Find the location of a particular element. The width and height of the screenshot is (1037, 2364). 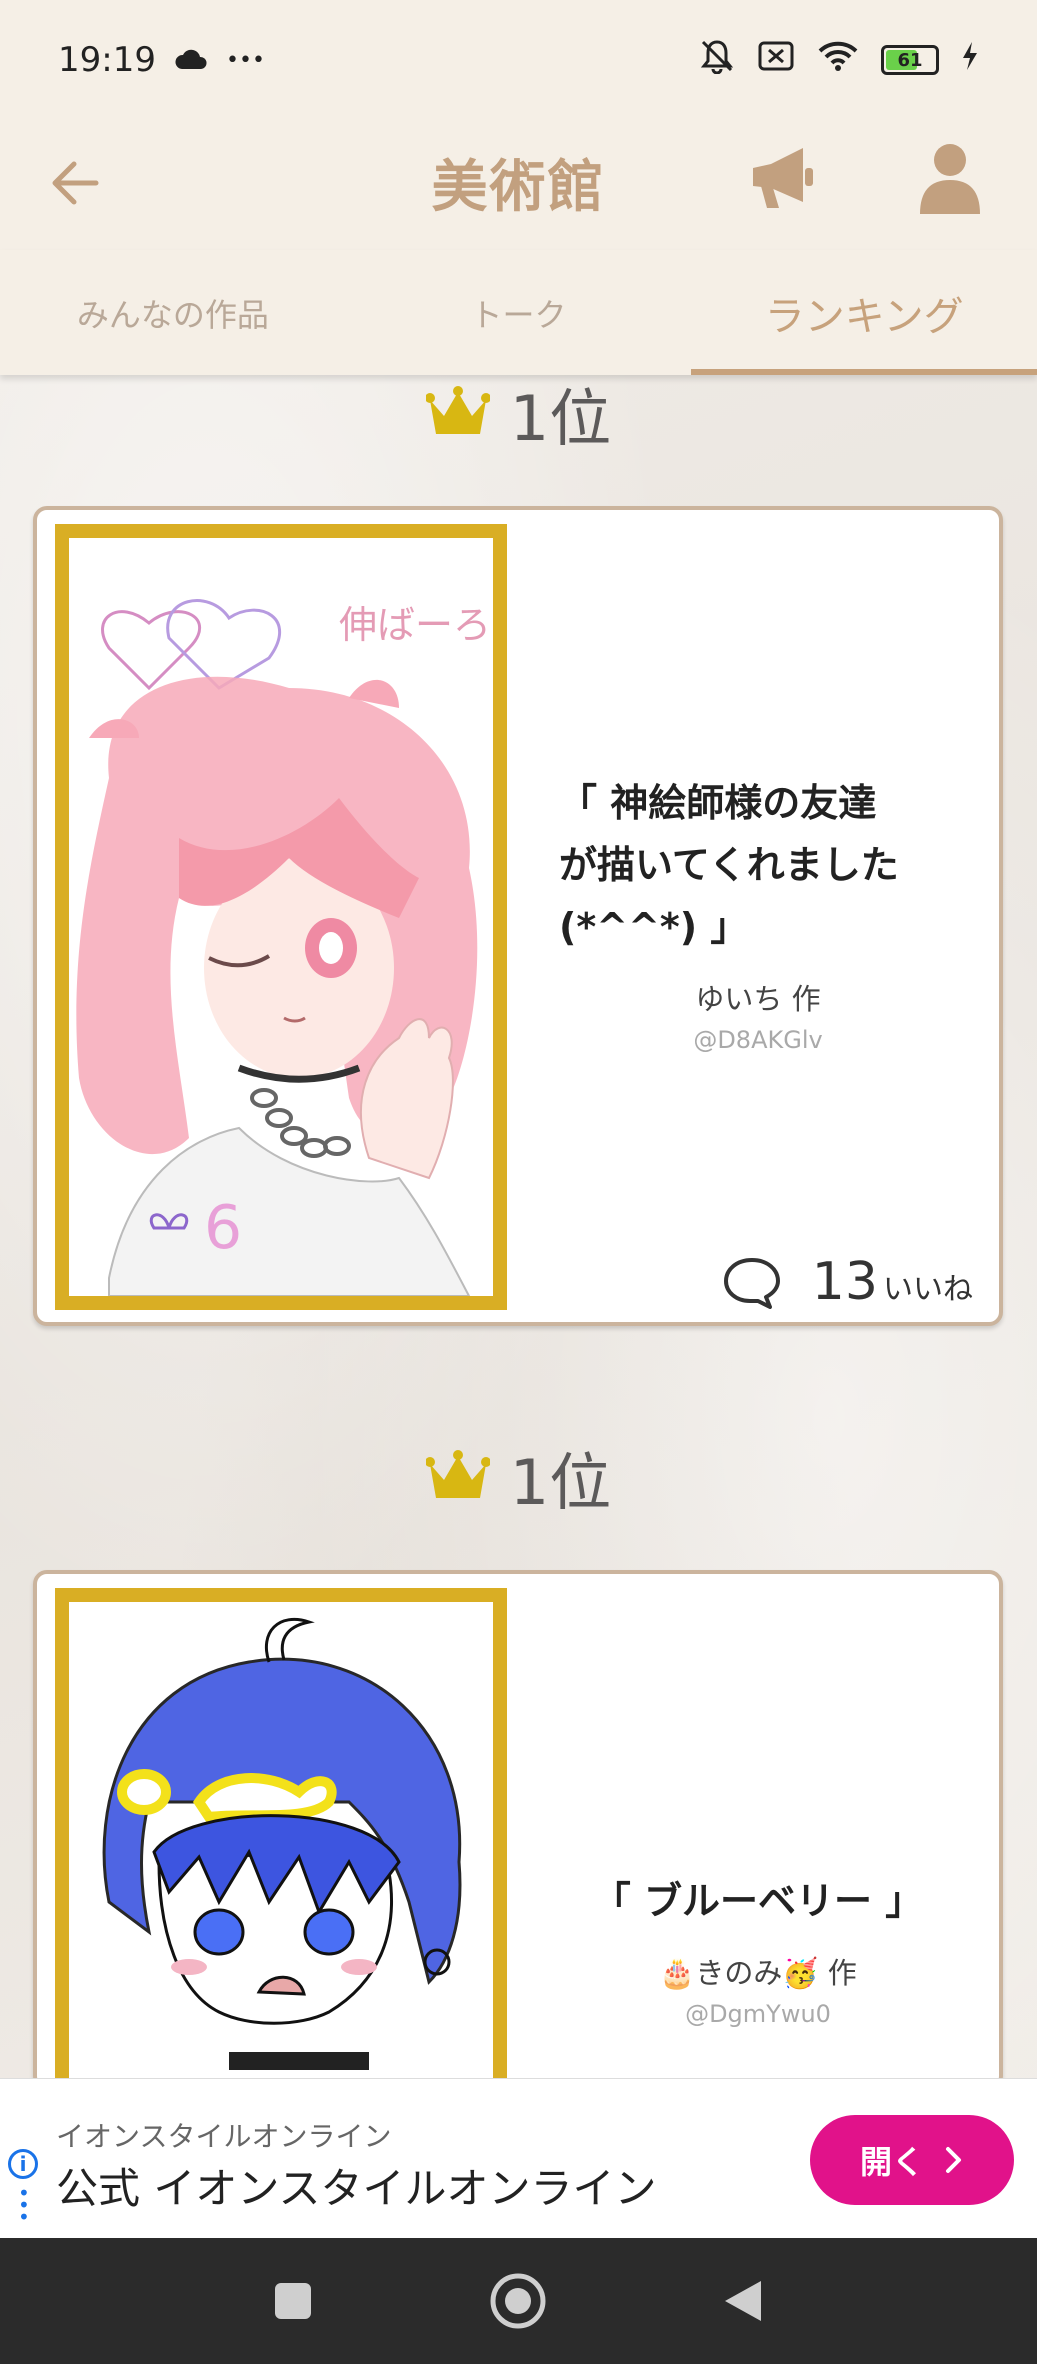

artwork-image is located at coordinates (281, 1844).